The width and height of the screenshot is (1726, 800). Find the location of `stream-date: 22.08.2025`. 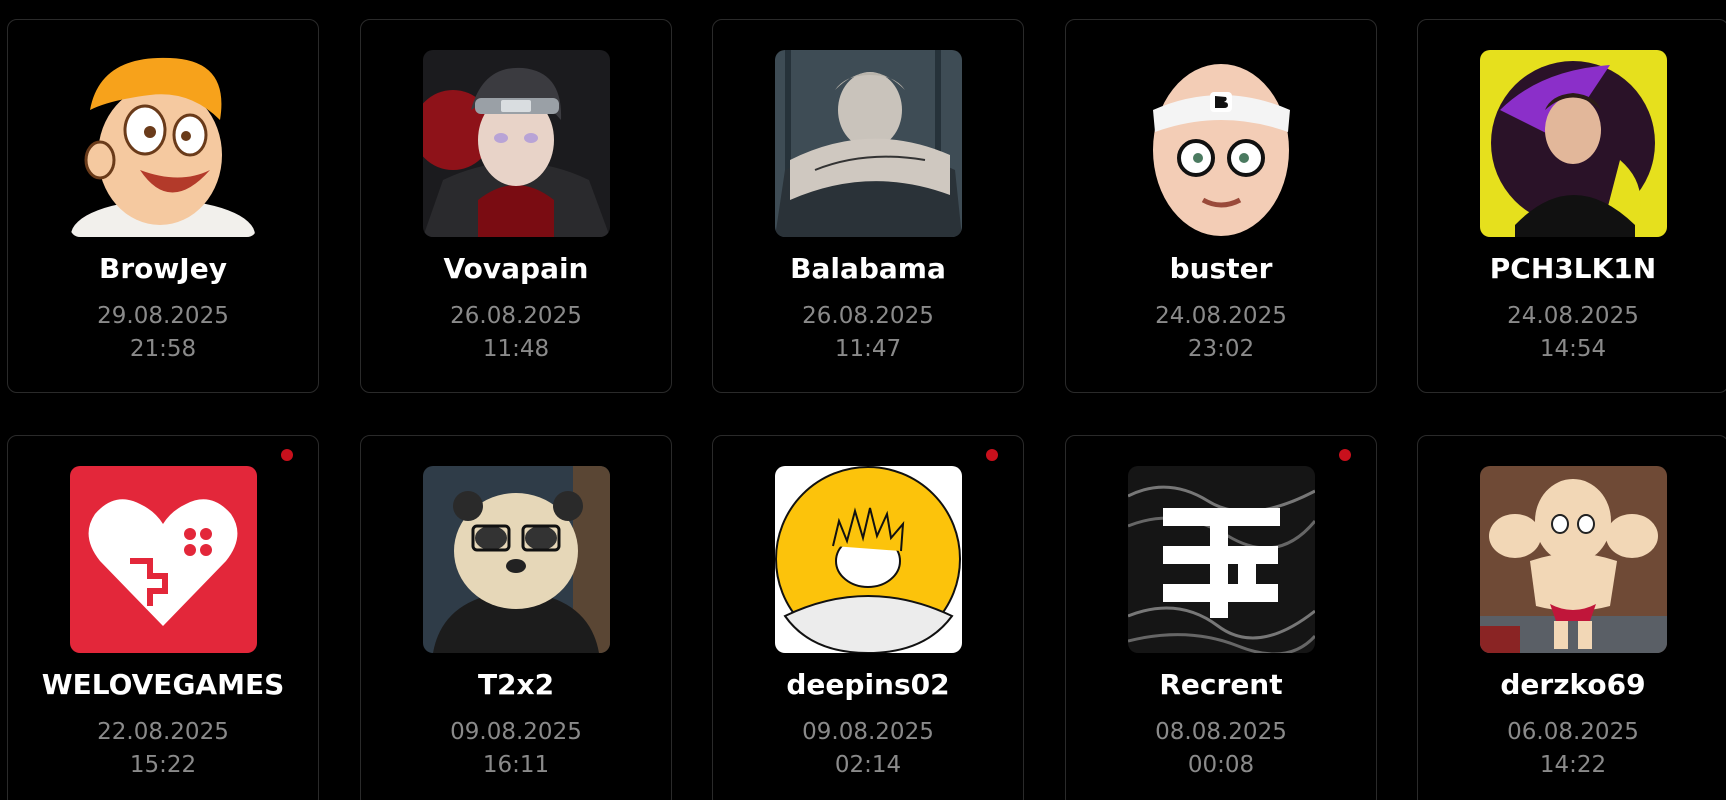

stream-date: 22.08.2025 is located at coordinates (163, 732).